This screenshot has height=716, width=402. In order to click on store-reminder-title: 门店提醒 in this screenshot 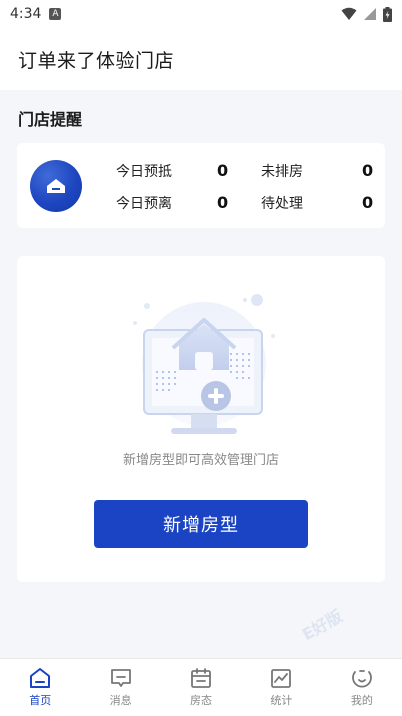, I will do `click(50, 119)`.